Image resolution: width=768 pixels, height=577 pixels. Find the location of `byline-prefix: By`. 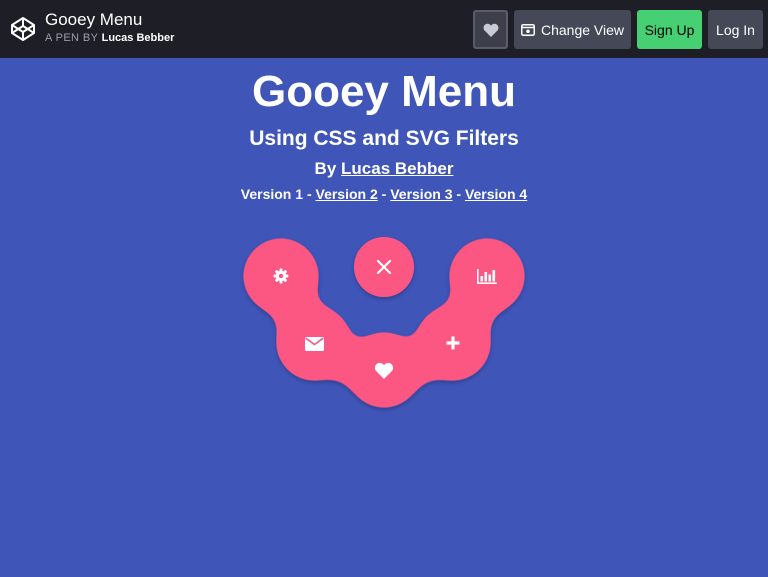

byline-prefix: By is located at coordinates (325, 168).